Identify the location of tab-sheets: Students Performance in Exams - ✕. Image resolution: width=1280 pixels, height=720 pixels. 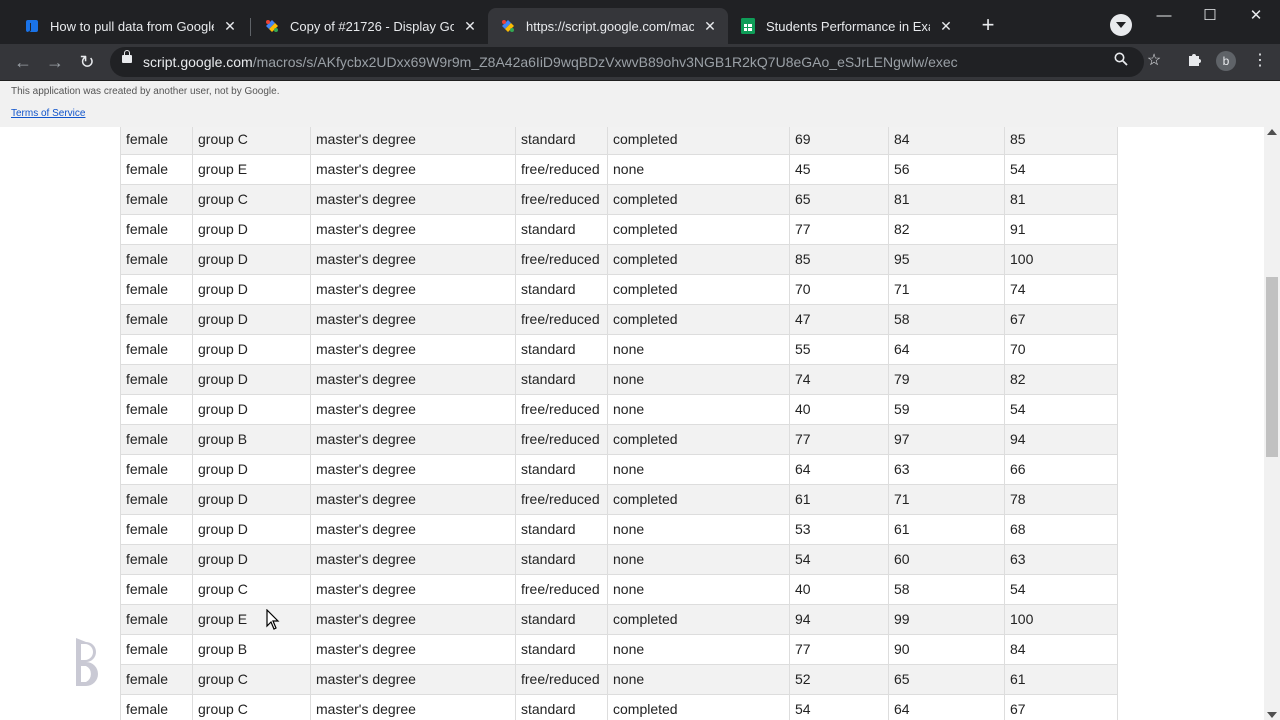
(846, 26).